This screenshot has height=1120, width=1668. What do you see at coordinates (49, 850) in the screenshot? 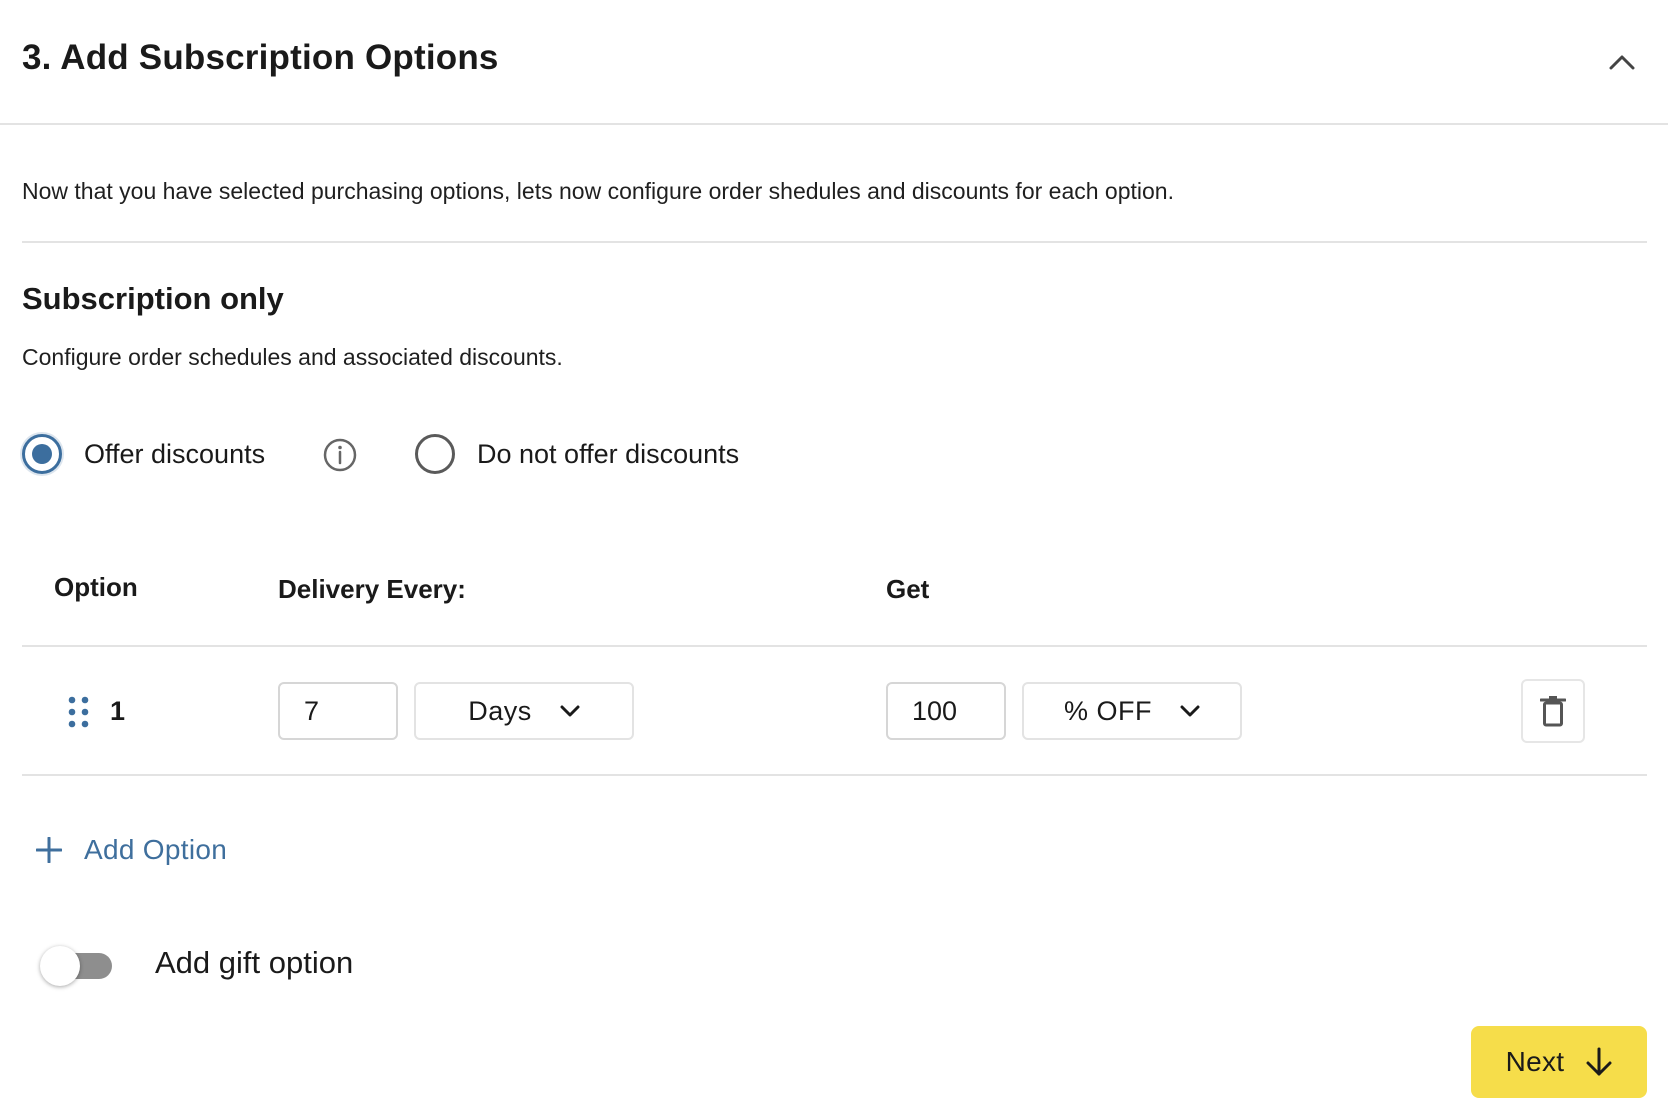
I see `plus-icon` at bounding box center [49, 850].